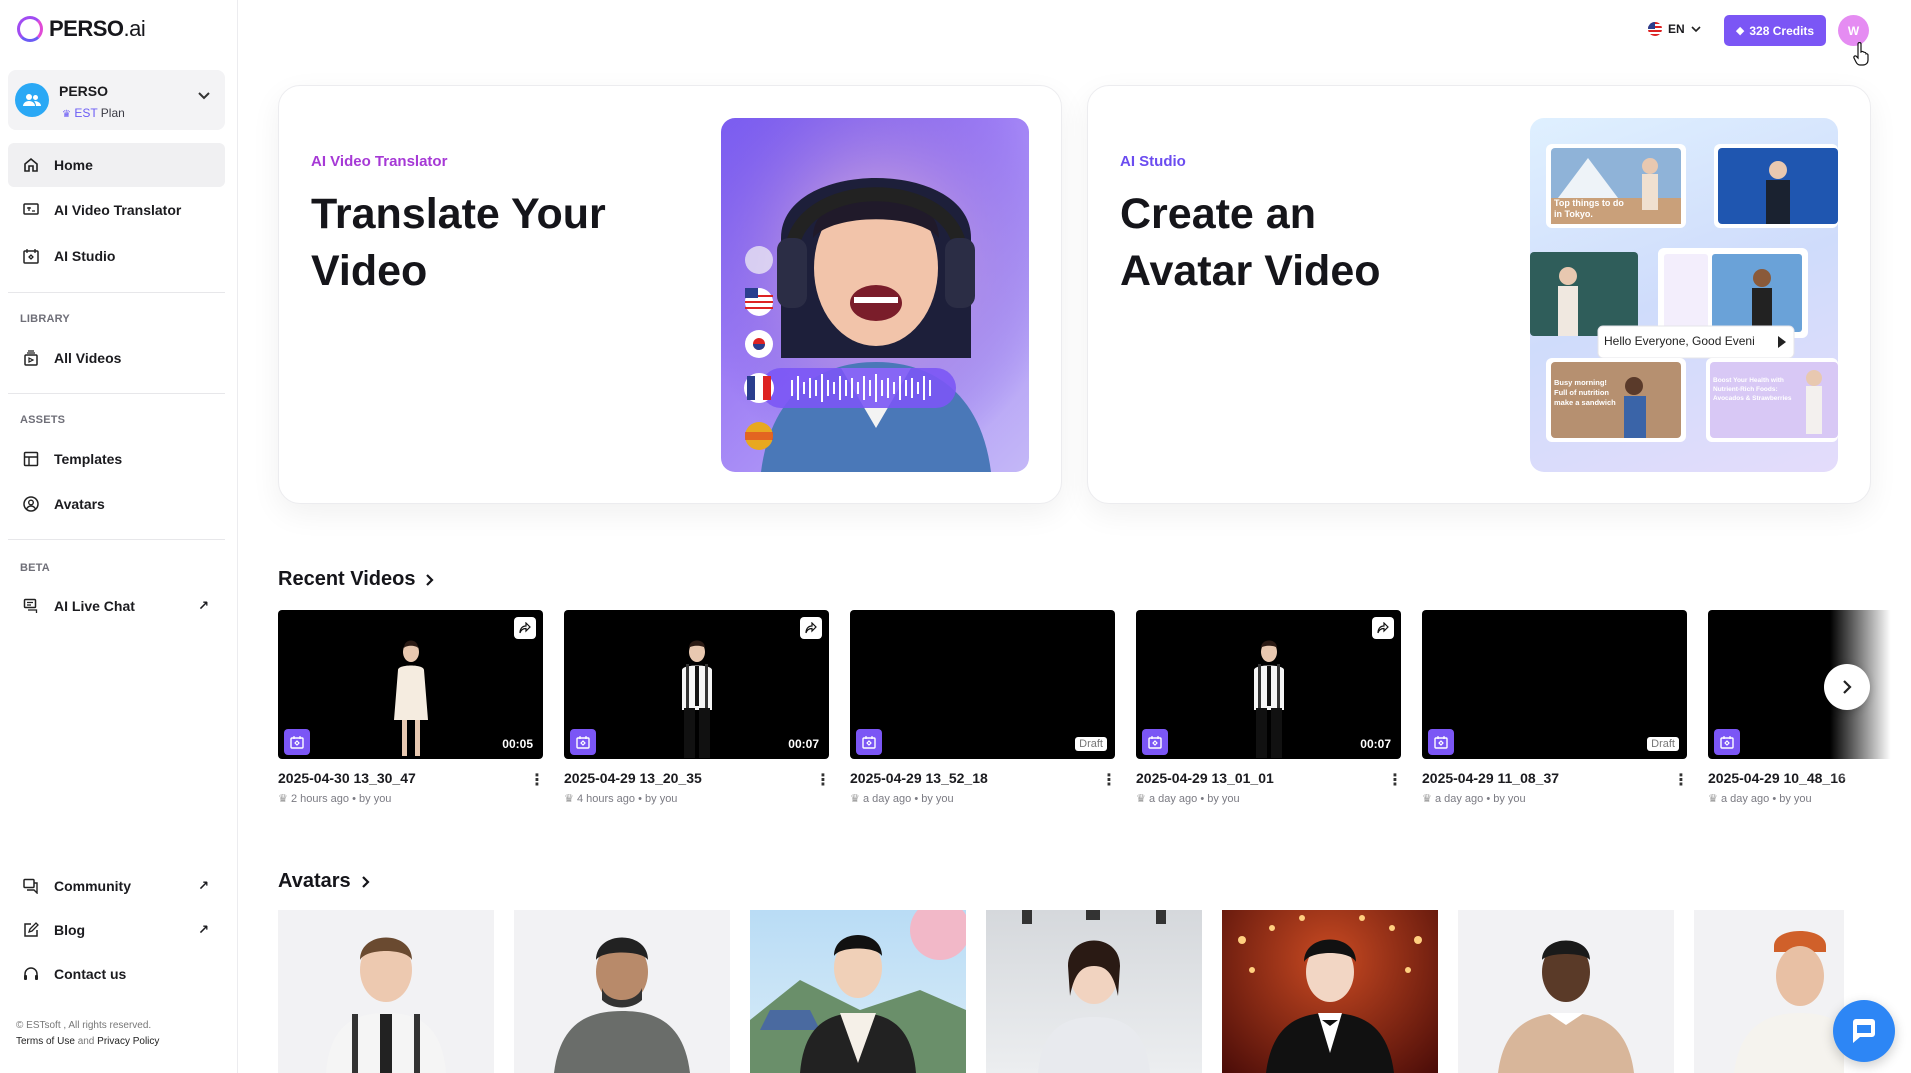 The width and height of the screenshot is (1911, 1073). I want to click on nav-home: Home, so click(116, 165).